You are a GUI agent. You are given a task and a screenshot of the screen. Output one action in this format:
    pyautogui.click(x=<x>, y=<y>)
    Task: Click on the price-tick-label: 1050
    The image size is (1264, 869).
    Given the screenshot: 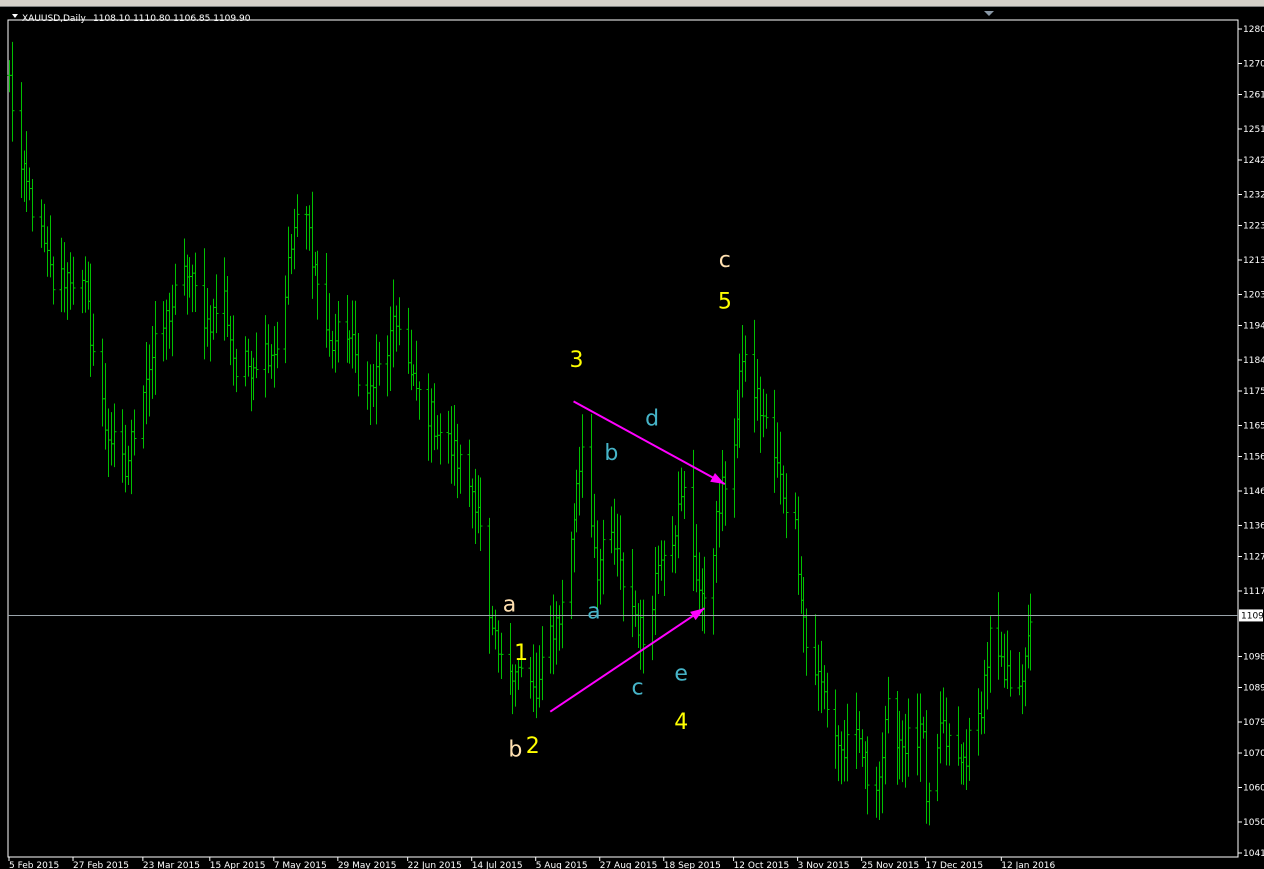 What is the action you would take?
    pyautogui.click(x=1253, y=823)
    